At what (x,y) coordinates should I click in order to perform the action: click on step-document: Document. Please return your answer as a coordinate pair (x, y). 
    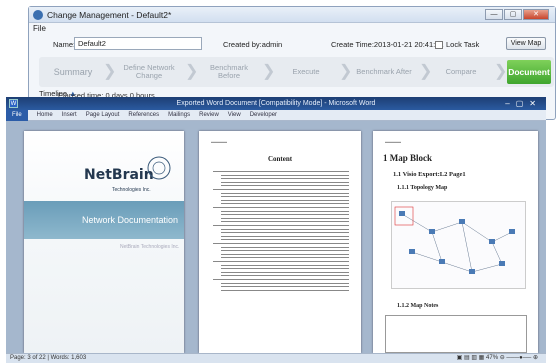
    Looking at the image, I should click on (529, 72).